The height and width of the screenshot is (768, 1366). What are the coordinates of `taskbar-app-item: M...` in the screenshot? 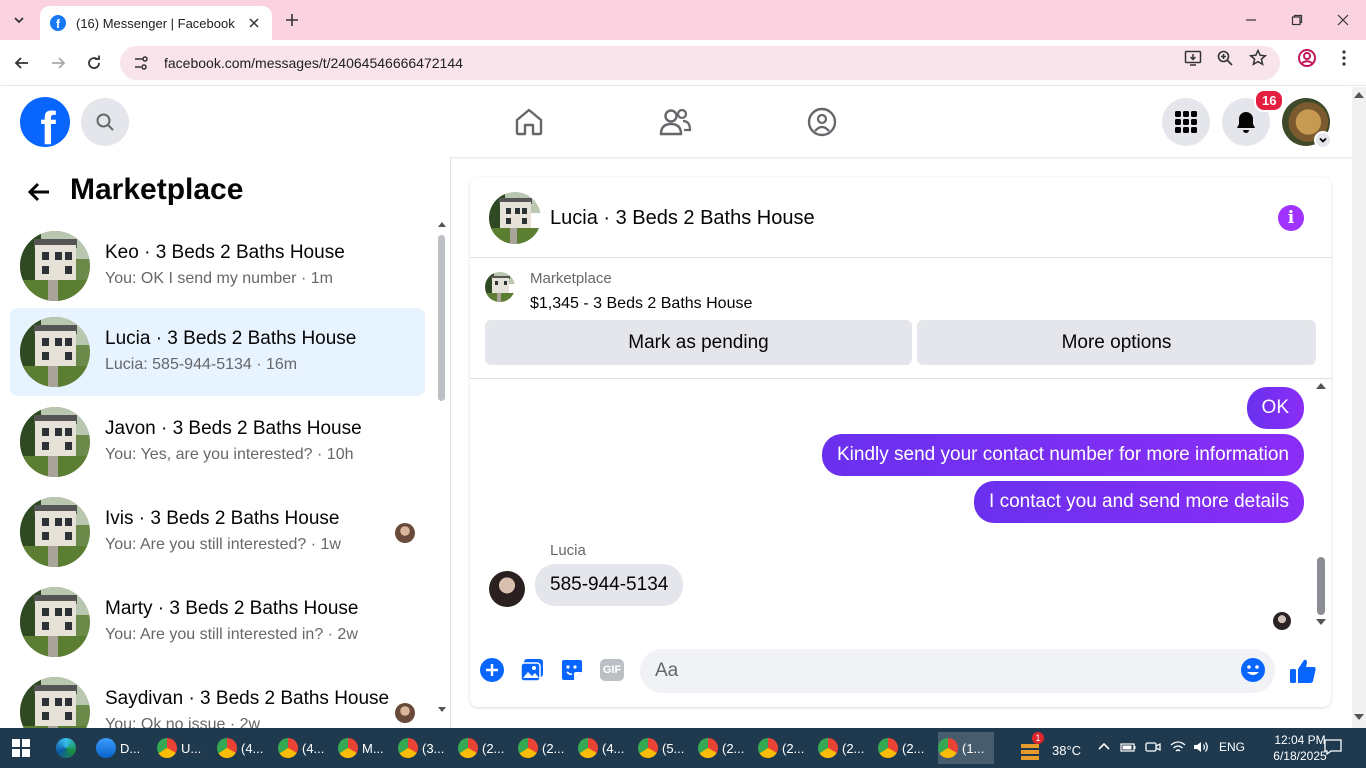 It's located at (366, 748).